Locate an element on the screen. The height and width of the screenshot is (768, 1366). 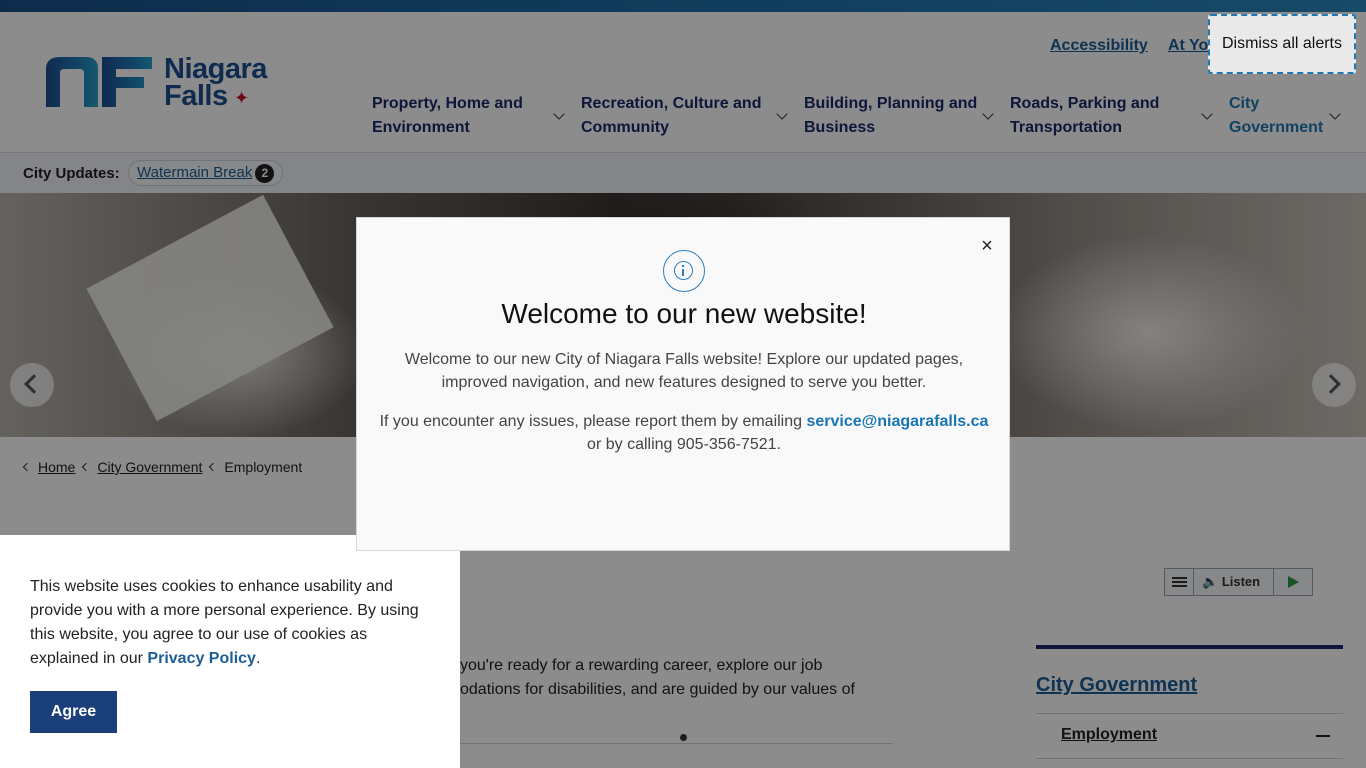
service-email-link: service@niagarafalls.ca is located at coordinates (897, 421).